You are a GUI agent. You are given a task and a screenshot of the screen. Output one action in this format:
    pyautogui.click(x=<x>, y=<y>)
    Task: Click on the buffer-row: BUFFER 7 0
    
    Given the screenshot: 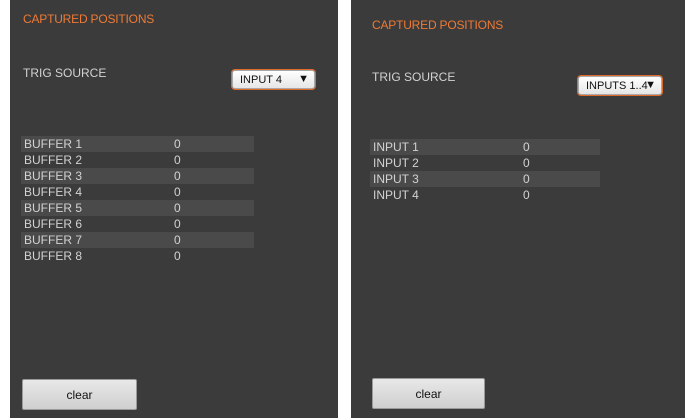 What is the action you would take?
    pyautogui.click(x=137, y=240)
    